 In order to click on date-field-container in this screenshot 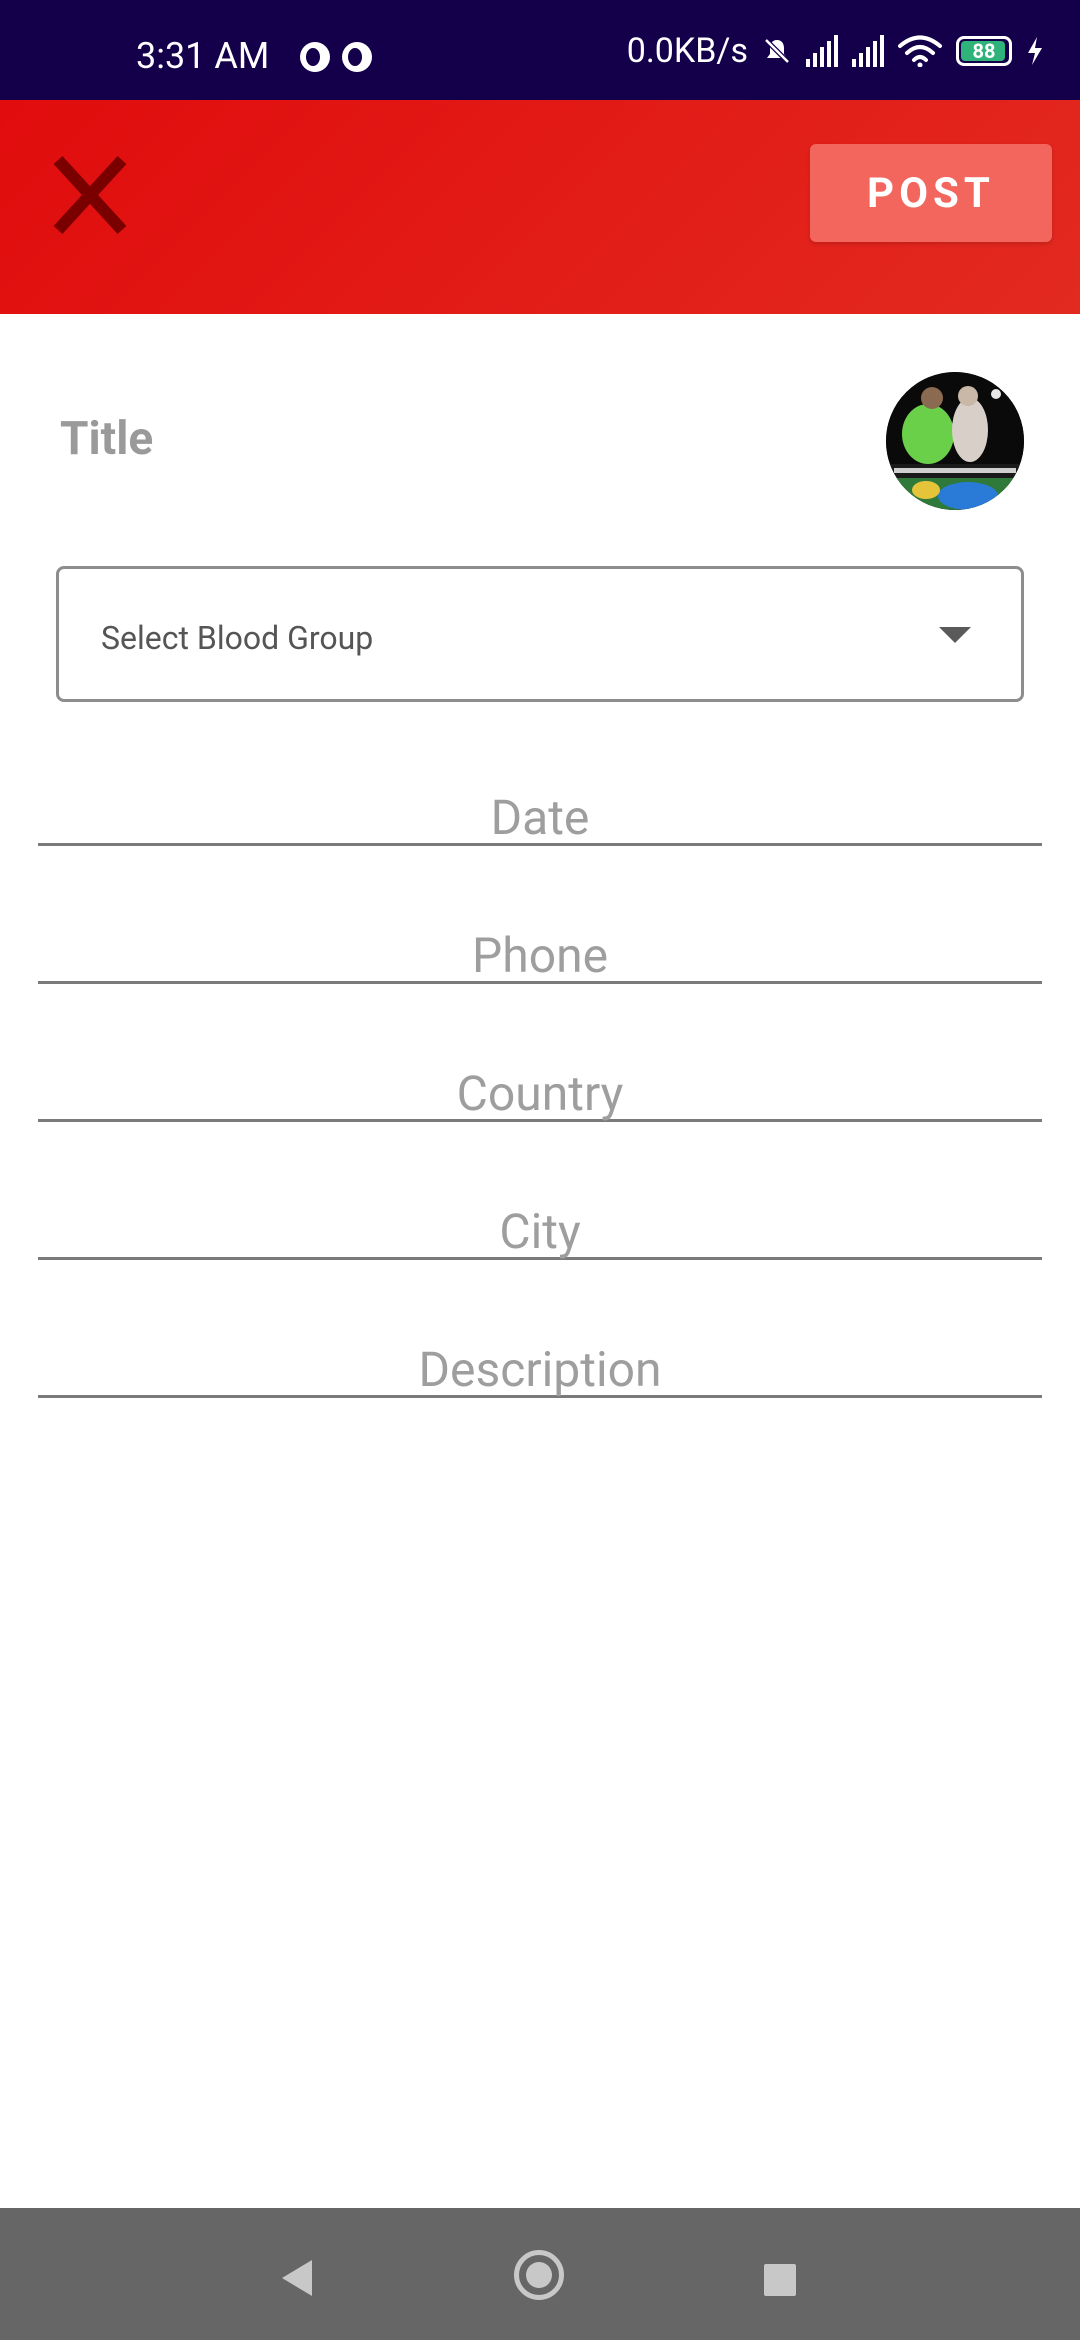, I will do `click(540, 808)`.